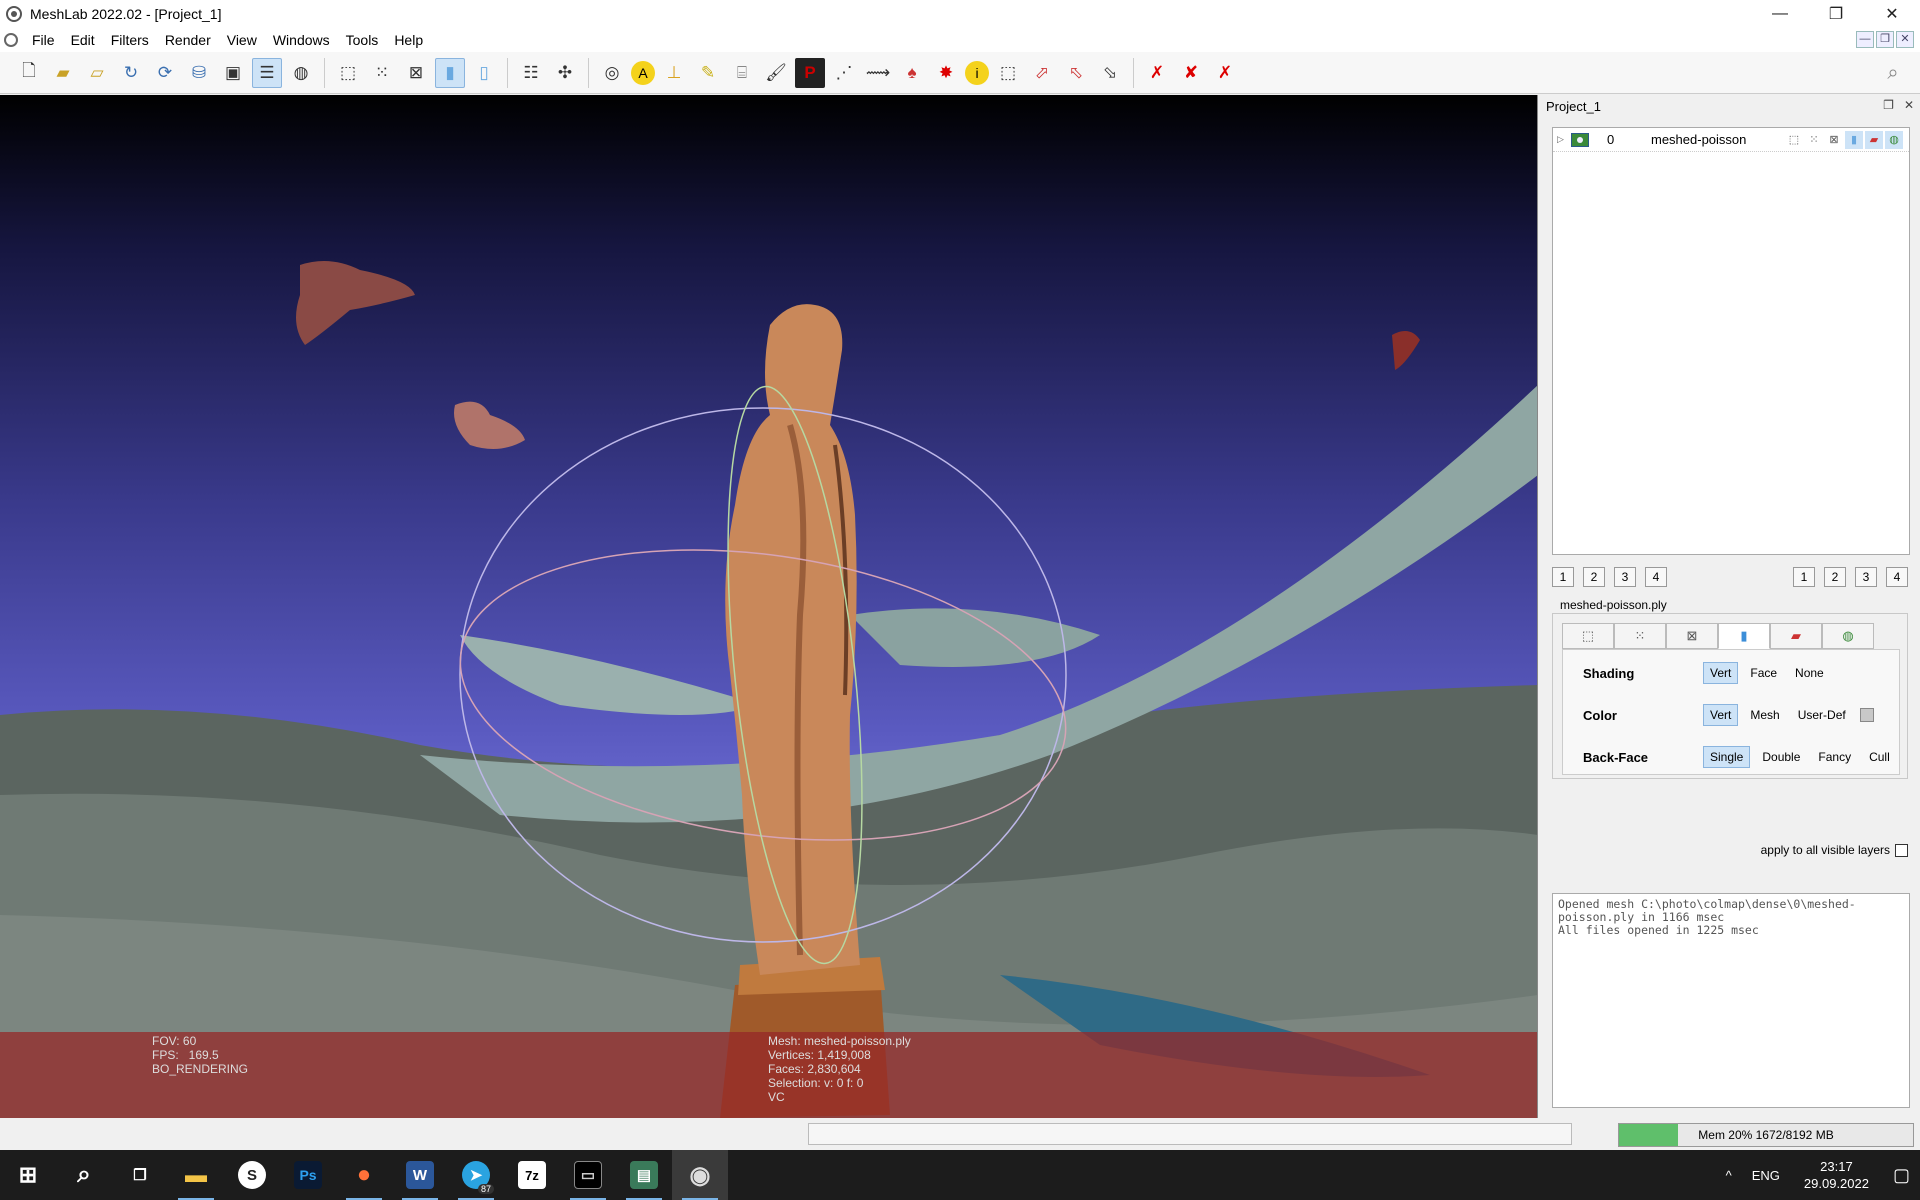  What do you see at coordinates (130, 40) in the screenshot?
I see `menu-filters: Filters` at bounding box center [130, 40].